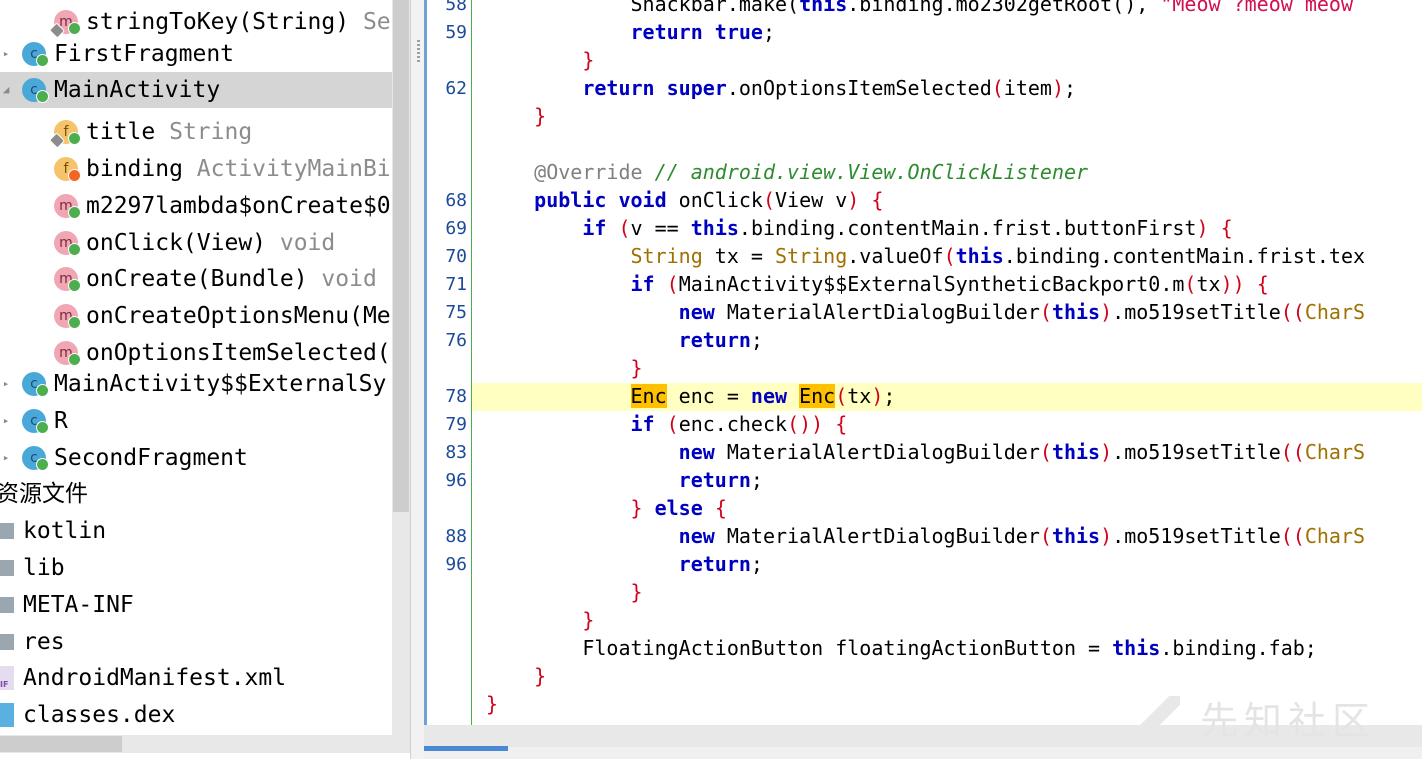 The width and height of the screenshot is (1422, 759). I want to click on tree-file-dex: classes.dex, so click(196, 715).